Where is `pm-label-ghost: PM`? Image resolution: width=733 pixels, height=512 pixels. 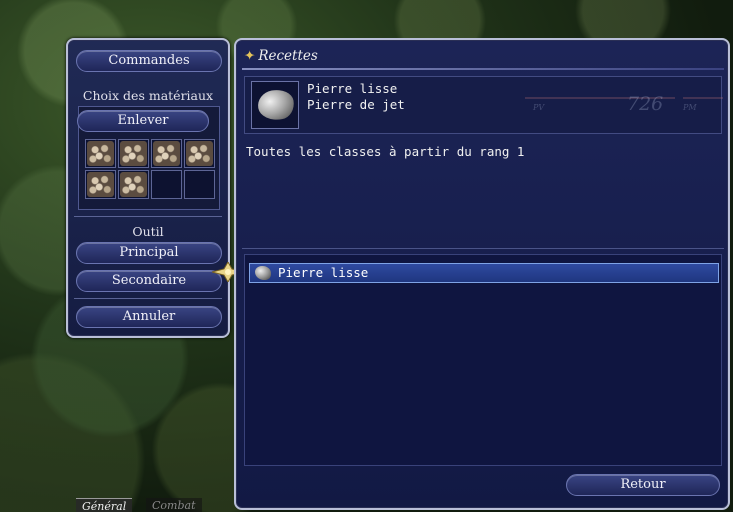
pm-label-ghost: PM is located at coordinates (690, 107).